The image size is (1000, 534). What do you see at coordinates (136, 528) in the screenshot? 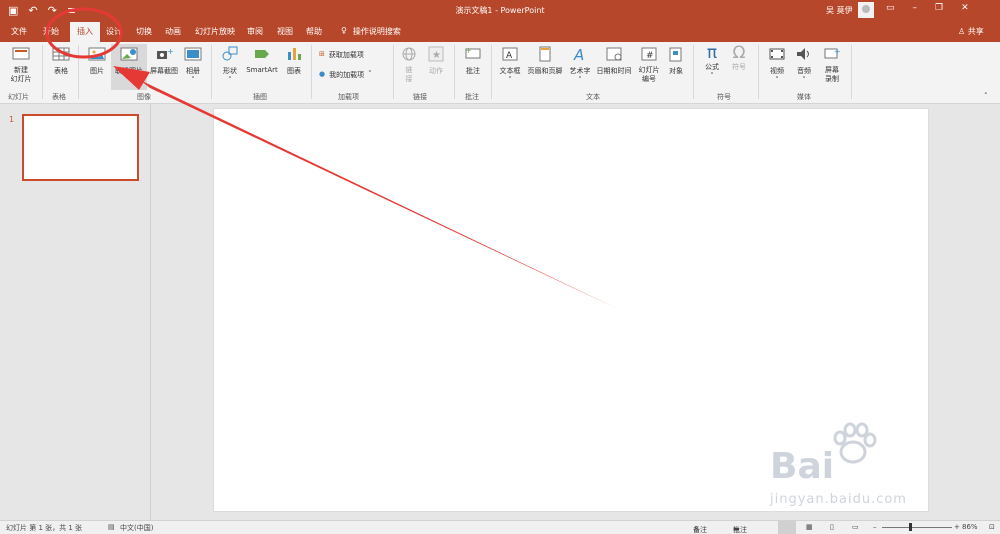
I see `language-indicator: 中文(中国)` at bounding box center [136, 528].